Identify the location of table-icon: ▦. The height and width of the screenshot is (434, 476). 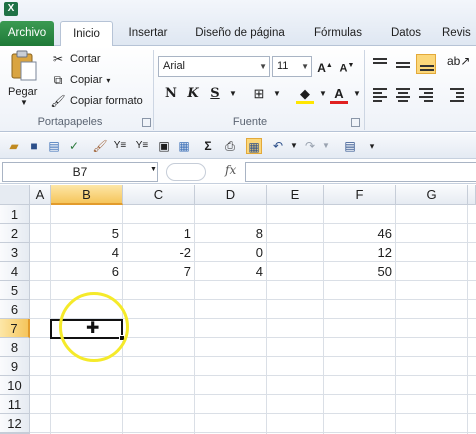
(184, 146).